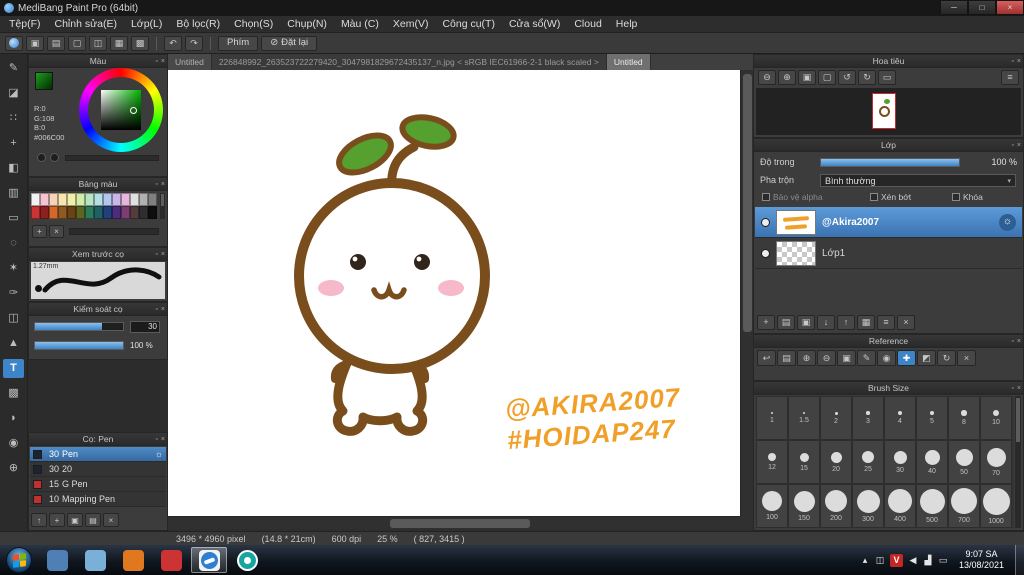 The image size is (1024, 575). What do you see at coordinates (926, 358) in the screenshot?
I see `ref-lock-icon: ◩` at bounding box center [926, 358].